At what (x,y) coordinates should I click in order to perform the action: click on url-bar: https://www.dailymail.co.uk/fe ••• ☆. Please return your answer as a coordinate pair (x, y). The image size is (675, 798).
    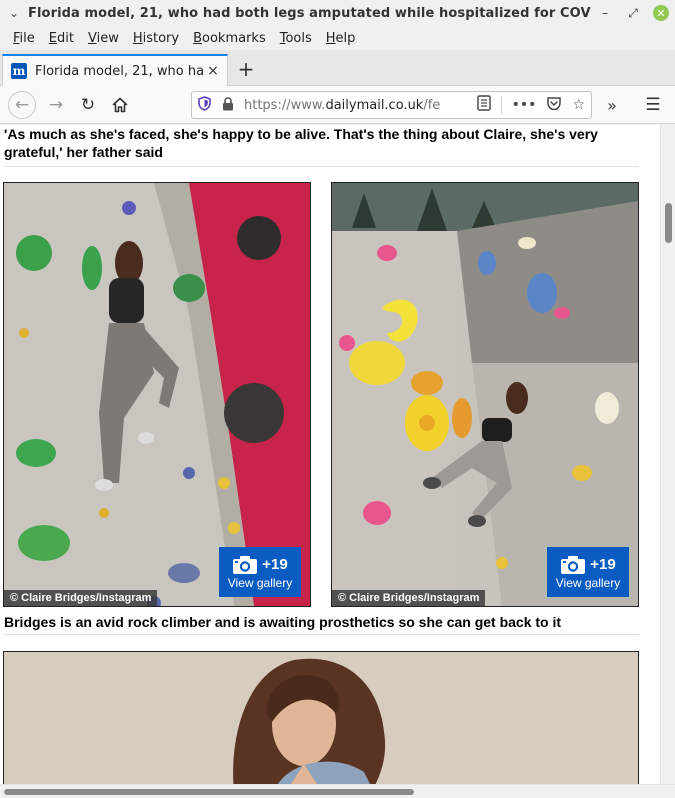
    Looking at the image, I should click on (391, 105).